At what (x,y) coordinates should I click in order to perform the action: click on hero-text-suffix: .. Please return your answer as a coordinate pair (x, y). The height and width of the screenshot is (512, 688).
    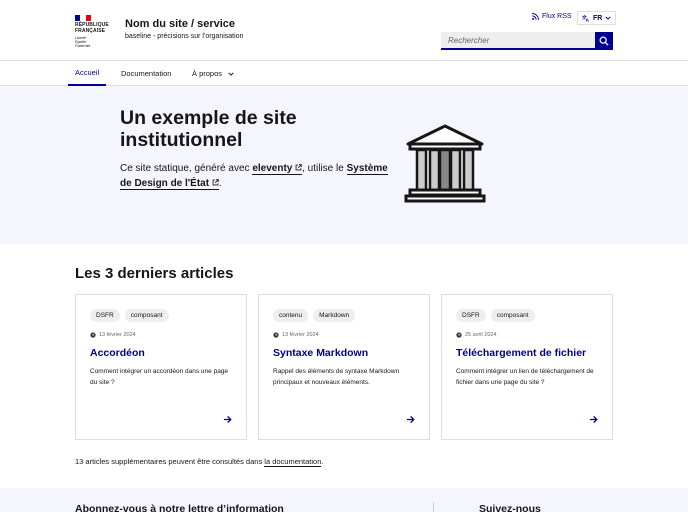
    Looking at the image, I should click on (220, 183).